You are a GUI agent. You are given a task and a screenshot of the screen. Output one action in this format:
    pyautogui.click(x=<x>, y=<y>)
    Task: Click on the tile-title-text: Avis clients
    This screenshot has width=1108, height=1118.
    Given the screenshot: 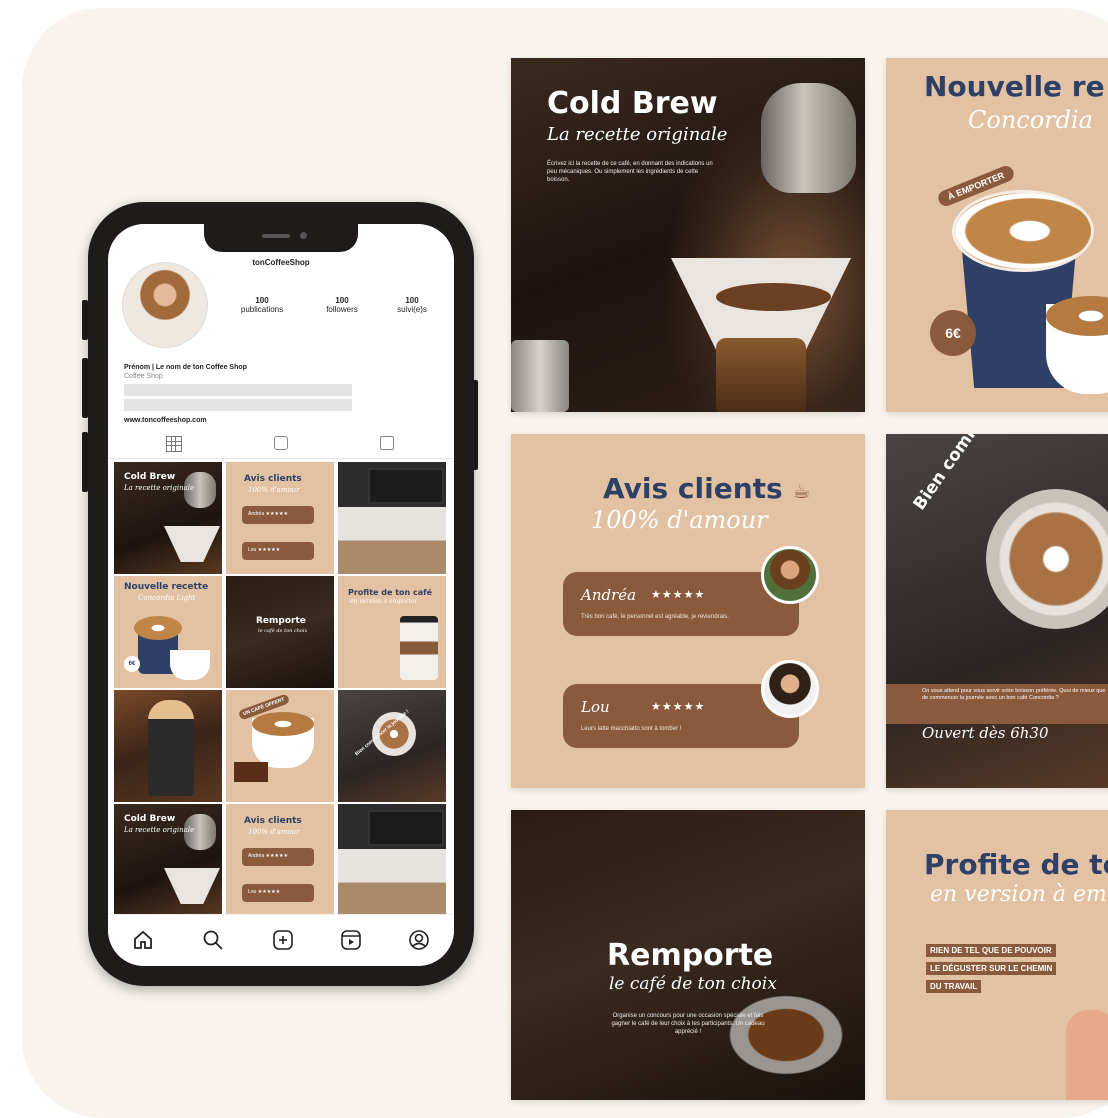 What is the action you would take?
    pyautogui.click(x=693, y=488)
    